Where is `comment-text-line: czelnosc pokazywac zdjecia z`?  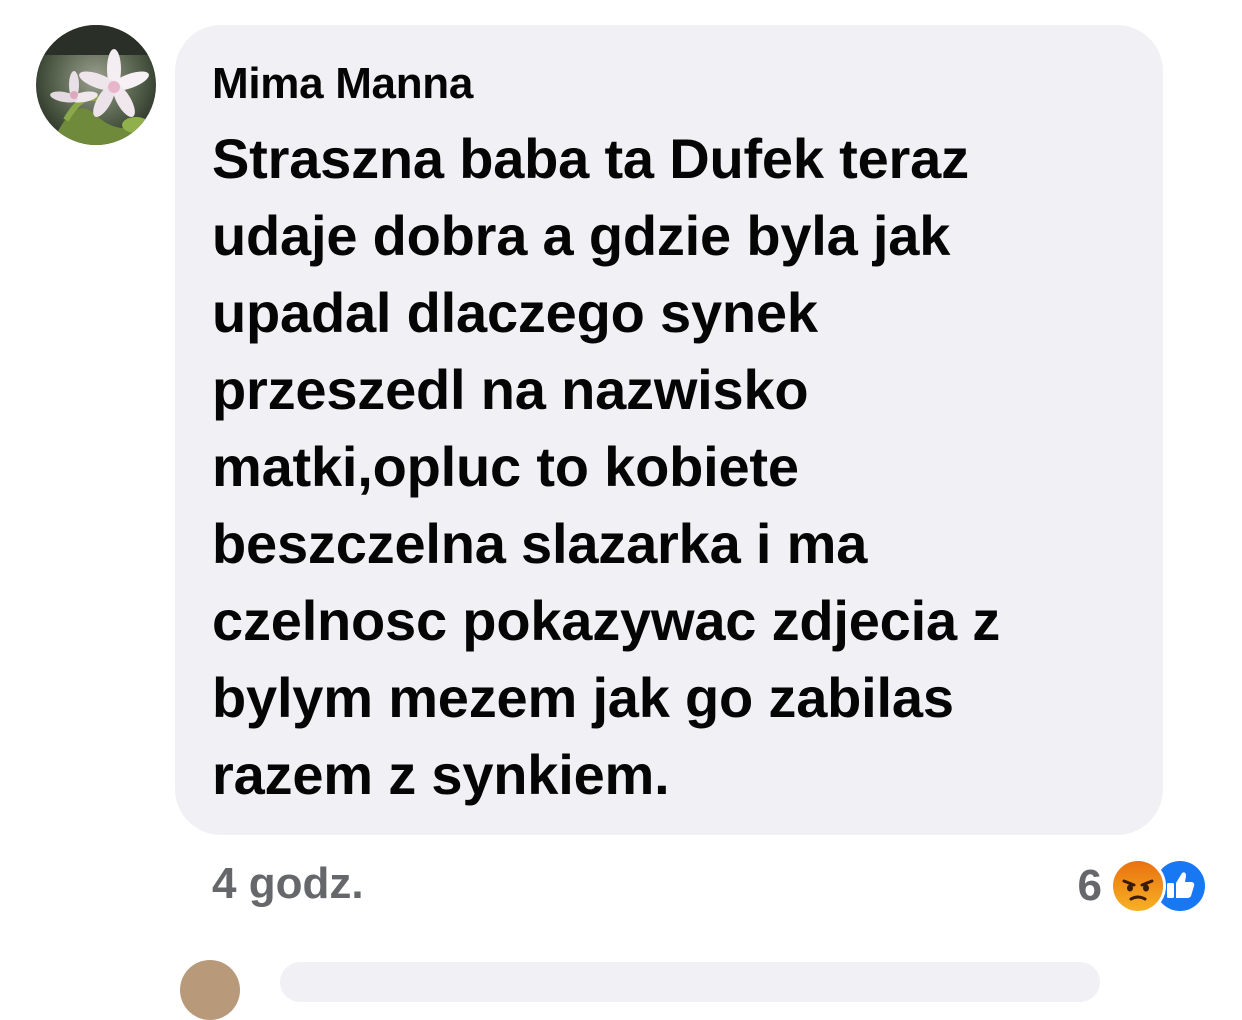 comment-text-line: czelnosc pokazywac zdjecia z is located at coordinates (606, 620).